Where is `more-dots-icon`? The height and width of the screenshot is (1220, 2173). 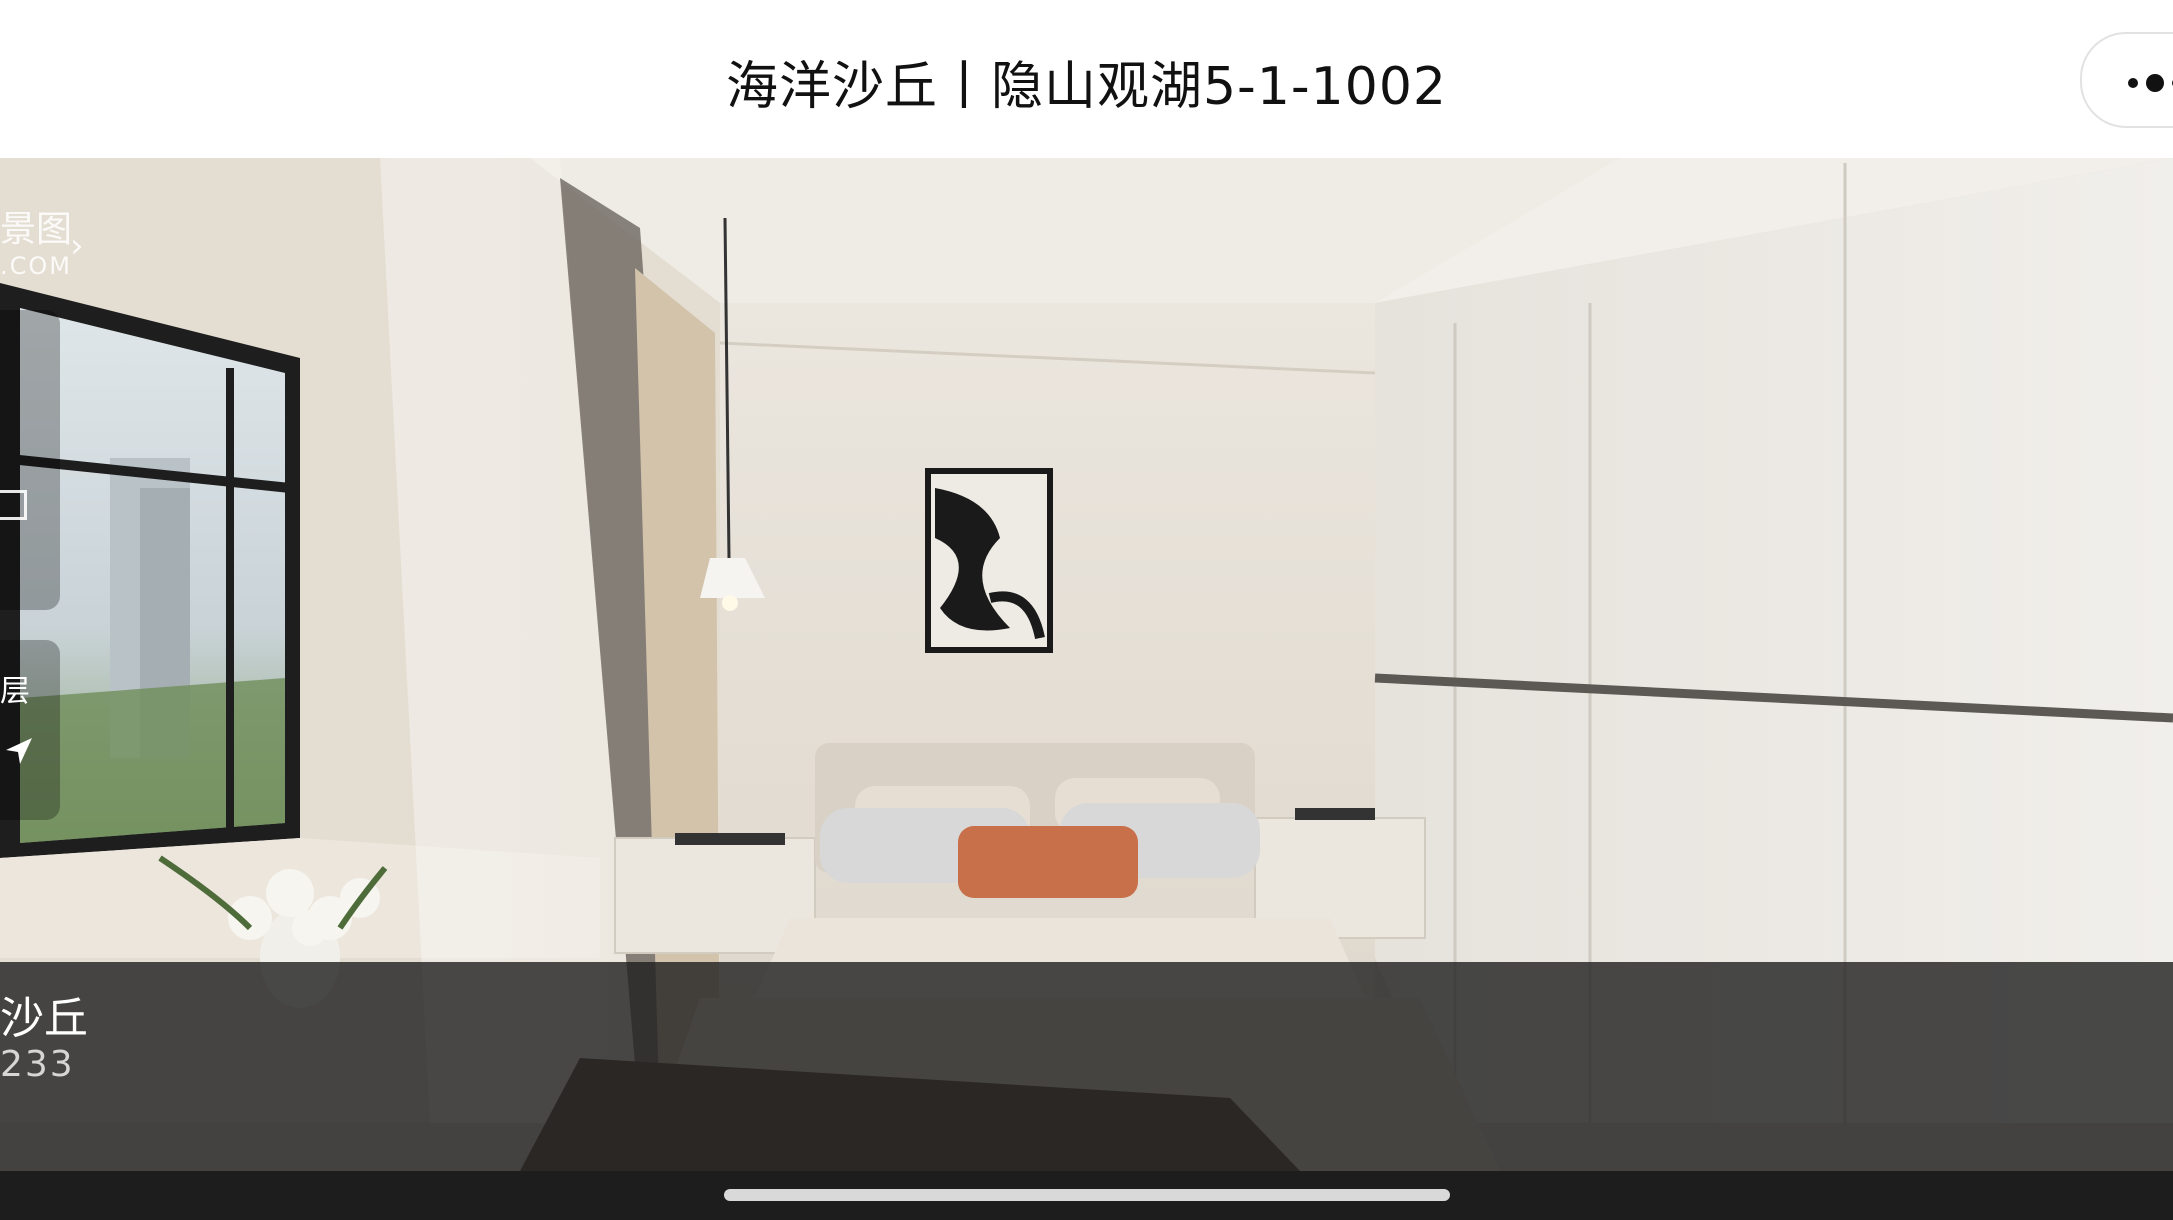
more-dots-icon is located at coordinates (2133, 83).